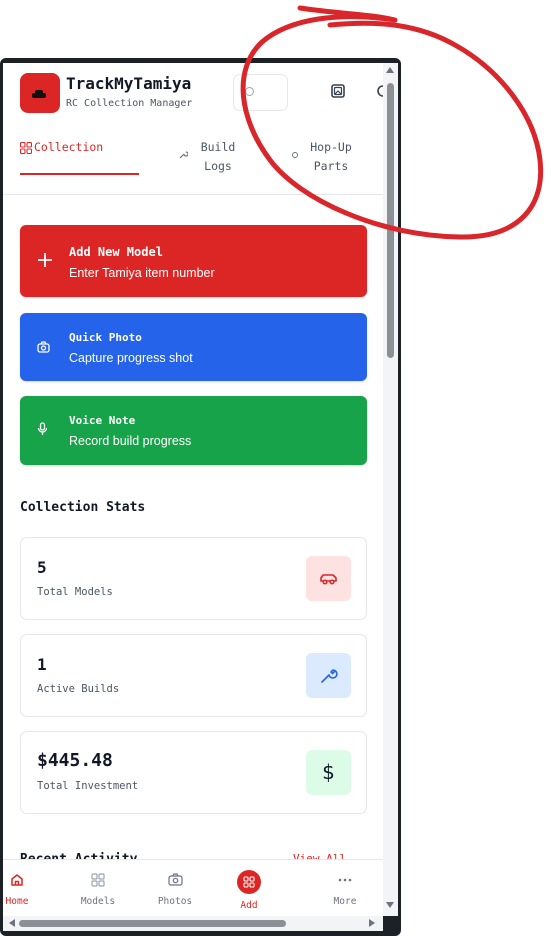  Describe the element at coordinates (193, 675) in the screenshot. I see `stat-card-active-builds: 1 Active Builds` at that location.